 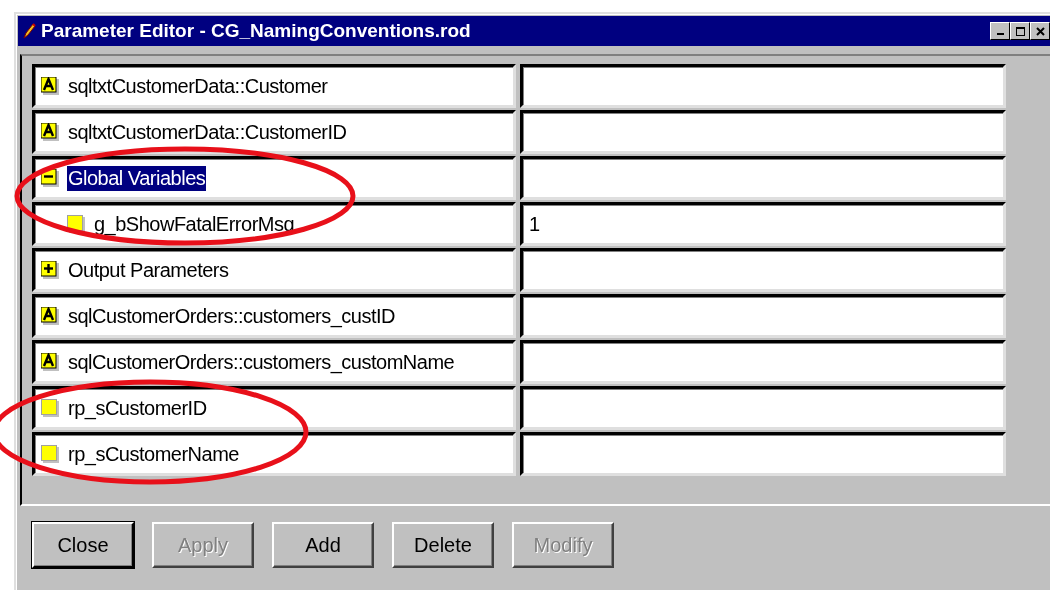 What do you see at coordinates (137, 178) in the screenshot?
I see `parameter-name: Global Variables` at bounding box center [137, 178].